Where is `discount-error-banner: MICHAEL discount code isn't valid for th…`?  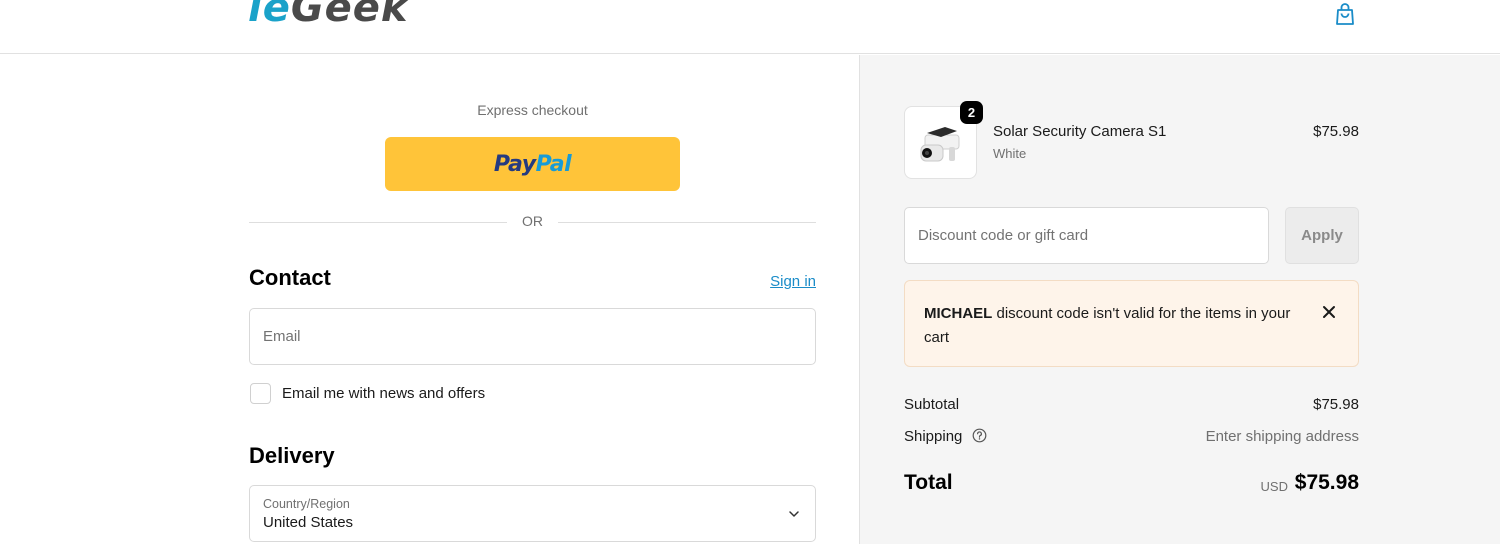
discount-error-banner: MICHAEL discount code isn't valid for th… is located at coordinates (1131, 323).